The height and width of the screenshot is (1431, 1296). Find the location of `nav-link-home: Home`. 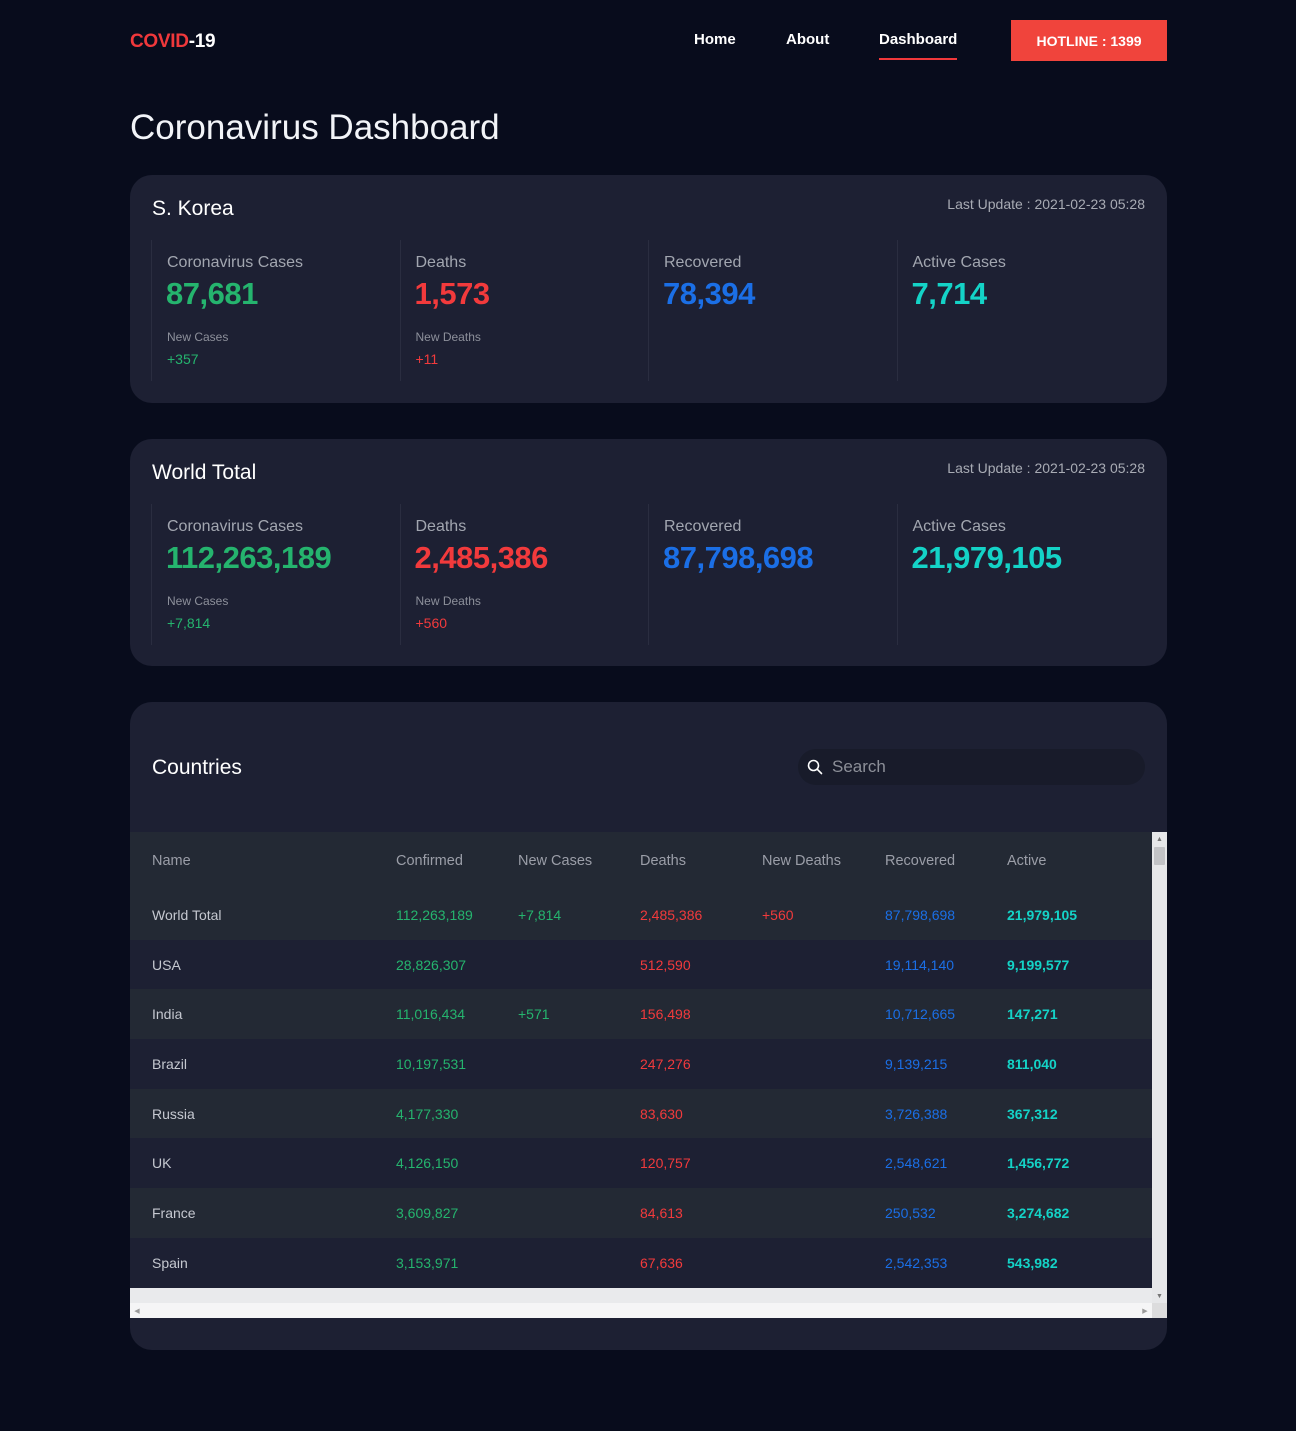

nav-link-home: Home is located at coordinates (715, 39).